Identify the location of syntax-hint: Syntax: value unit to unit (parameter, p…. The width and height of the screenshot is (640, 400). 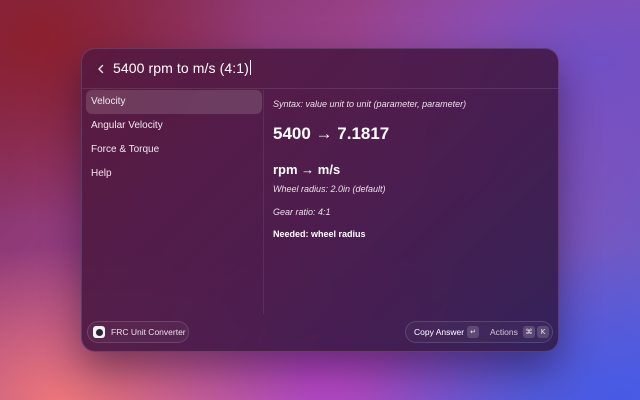
(370, 104).